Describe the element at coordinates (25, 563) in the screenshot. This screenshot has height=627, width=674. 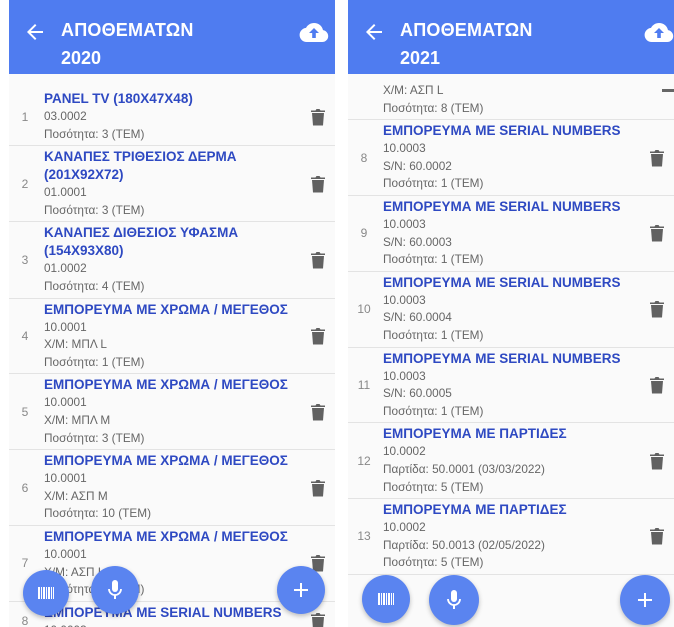
I see `row-number: 7` at that location.